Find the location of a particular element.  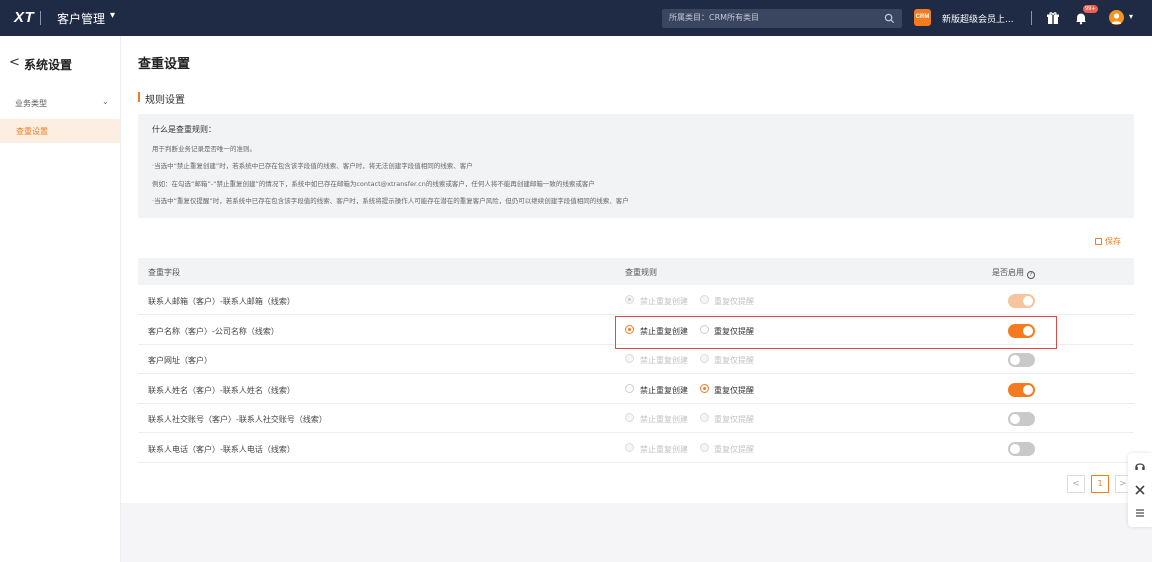

field-label: 联系人电话（客户）-联系人电话（线索） is located at coordinates (221, 449).